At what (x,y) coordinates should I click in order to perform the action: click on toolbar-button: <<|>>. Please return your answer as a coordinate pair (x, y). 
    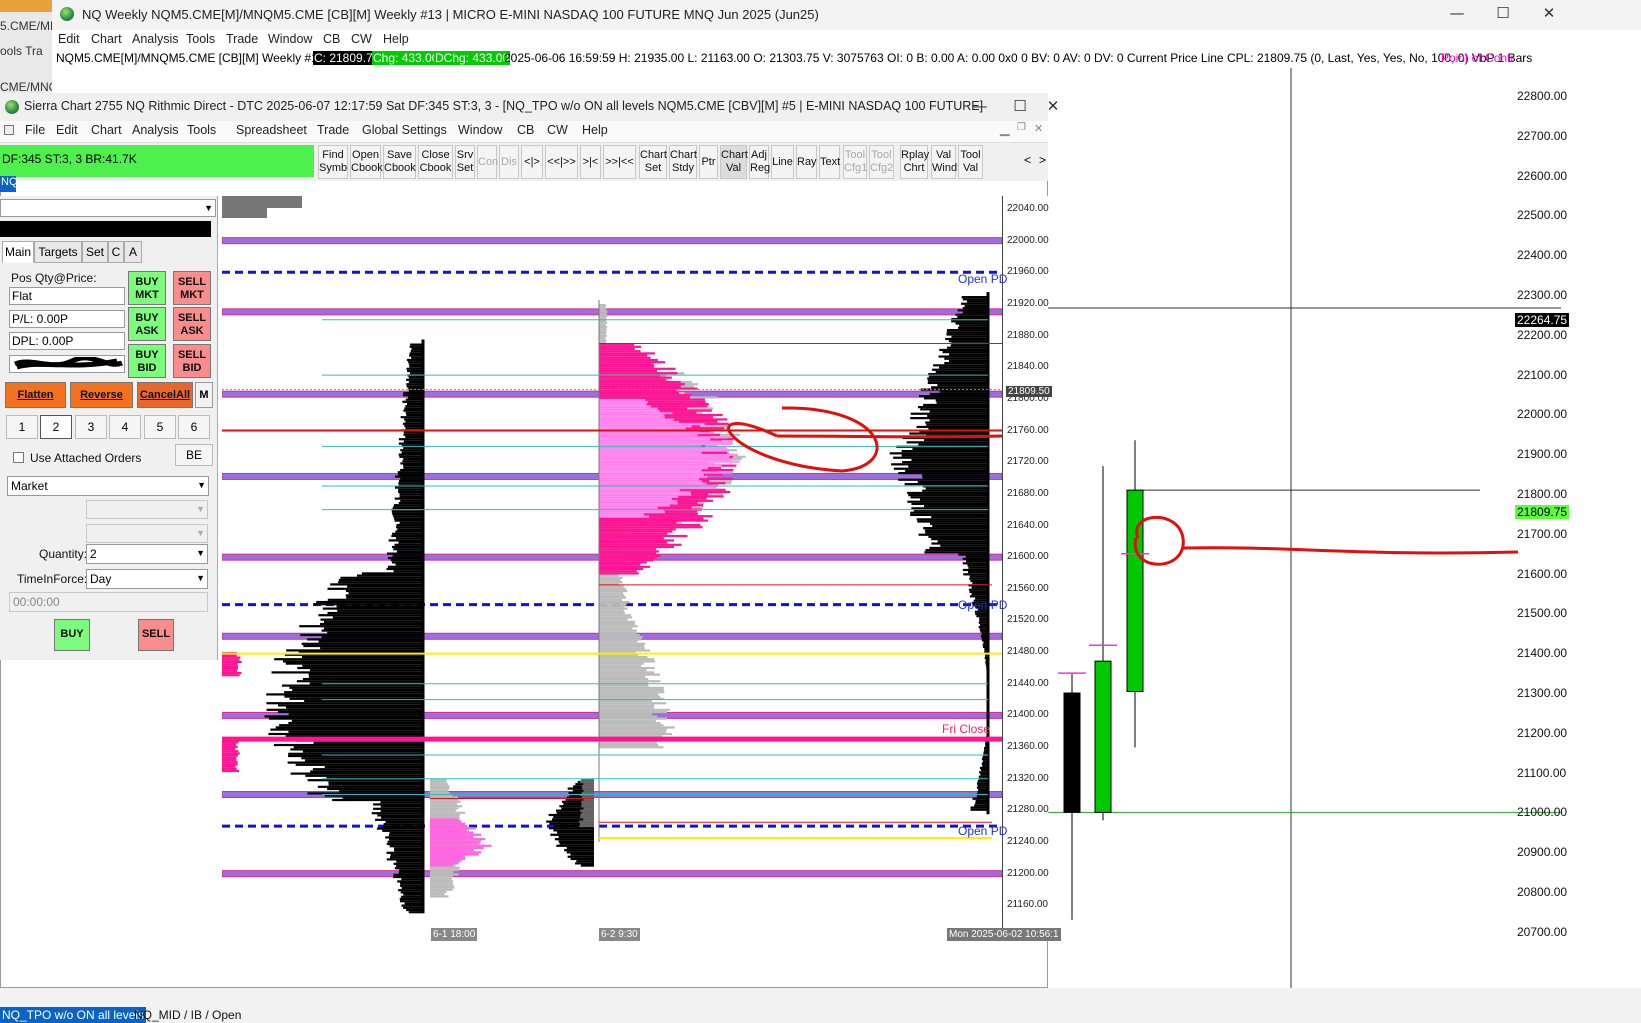
    Looking at the image, I should click on (561, 162).